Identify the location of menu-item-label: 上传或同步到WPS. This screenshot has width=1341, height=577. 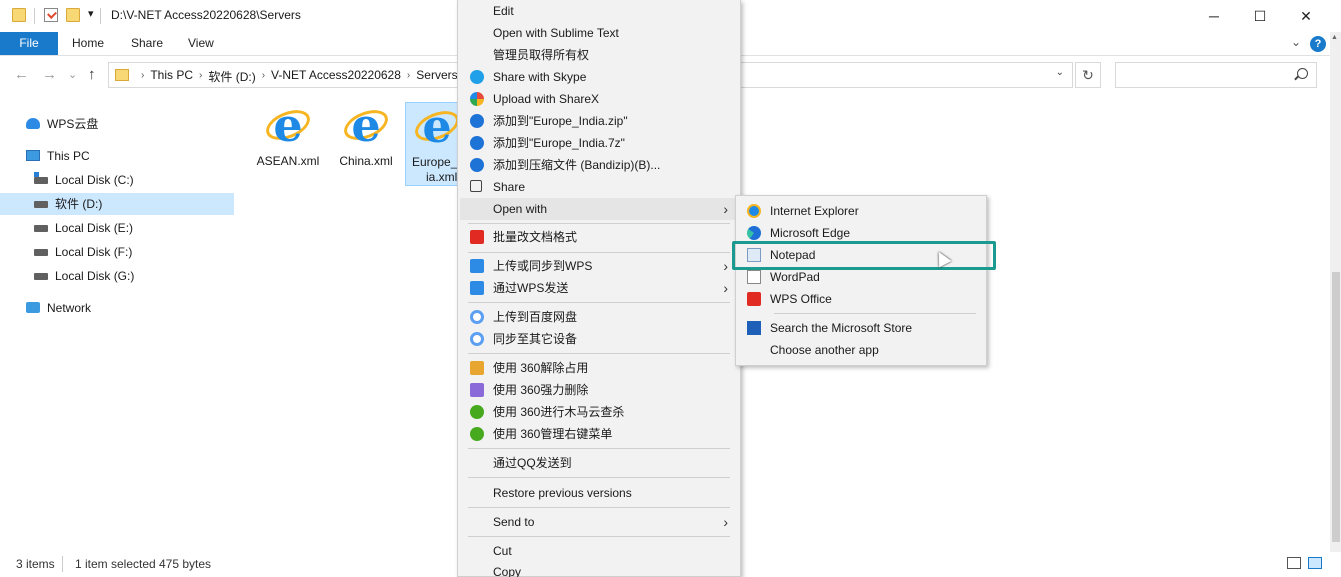
(543, 266).